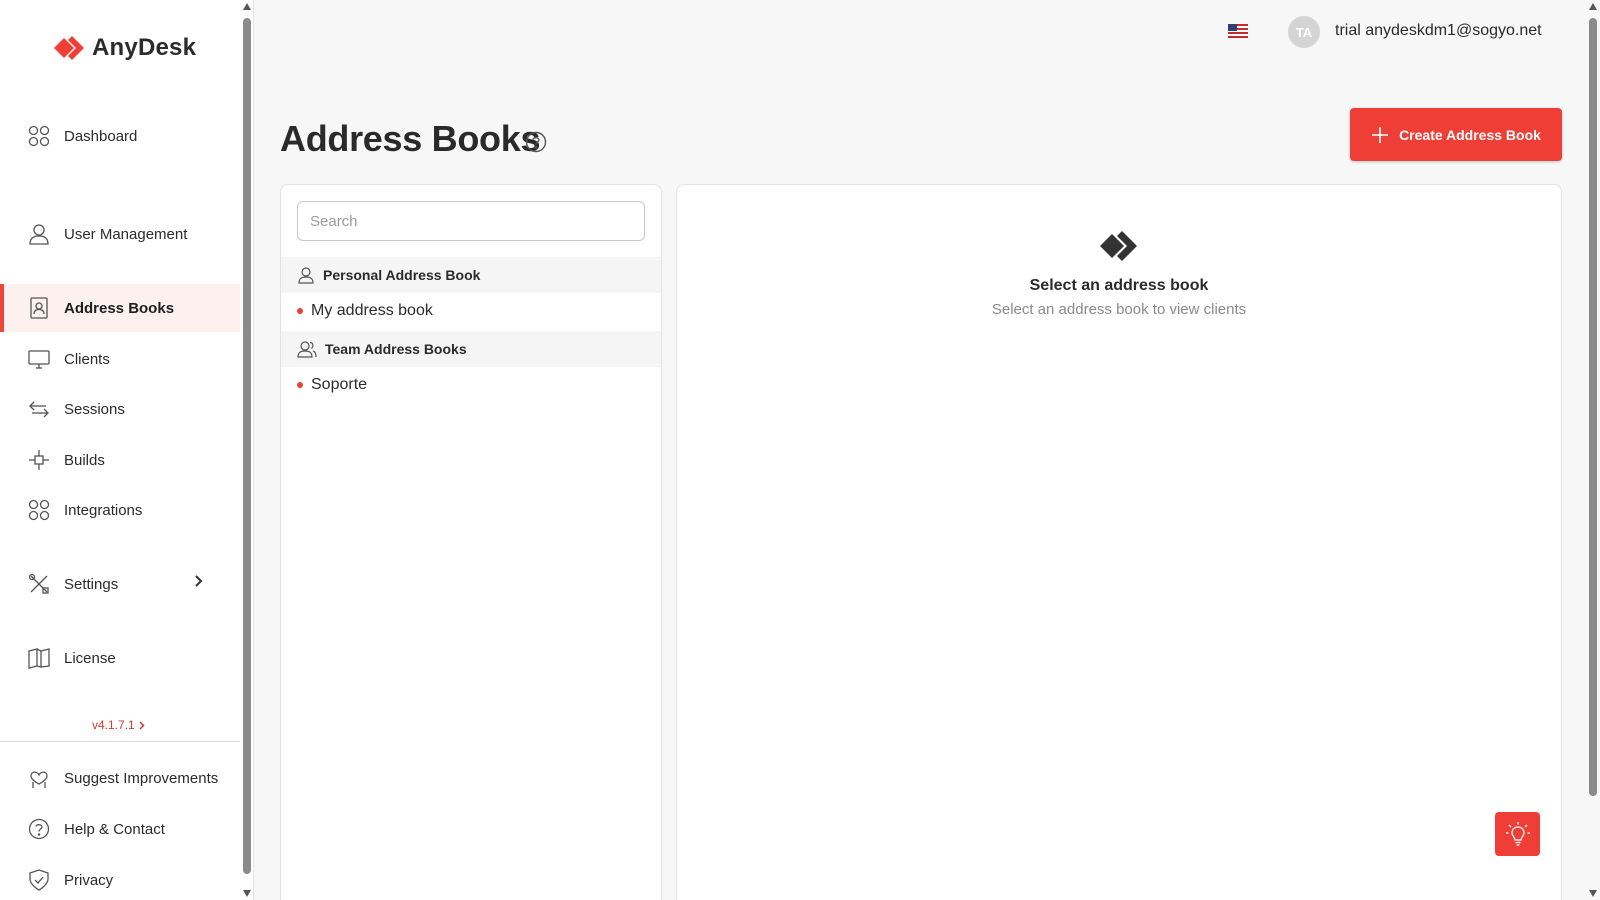  I want to click on sidebar-item-user-management: User Management, so click(120, 234).